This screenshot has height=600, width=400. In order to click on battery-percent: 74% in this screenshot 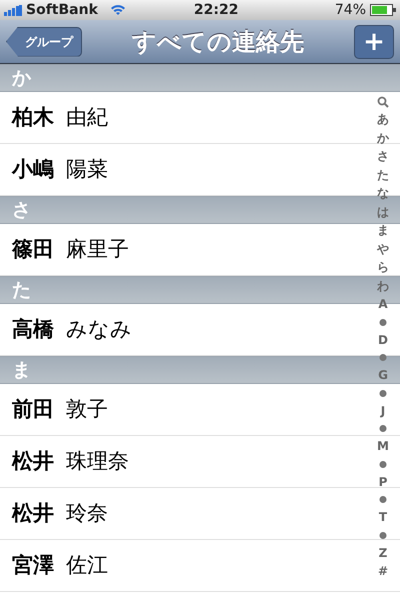, I will do `click(350, 10)`.